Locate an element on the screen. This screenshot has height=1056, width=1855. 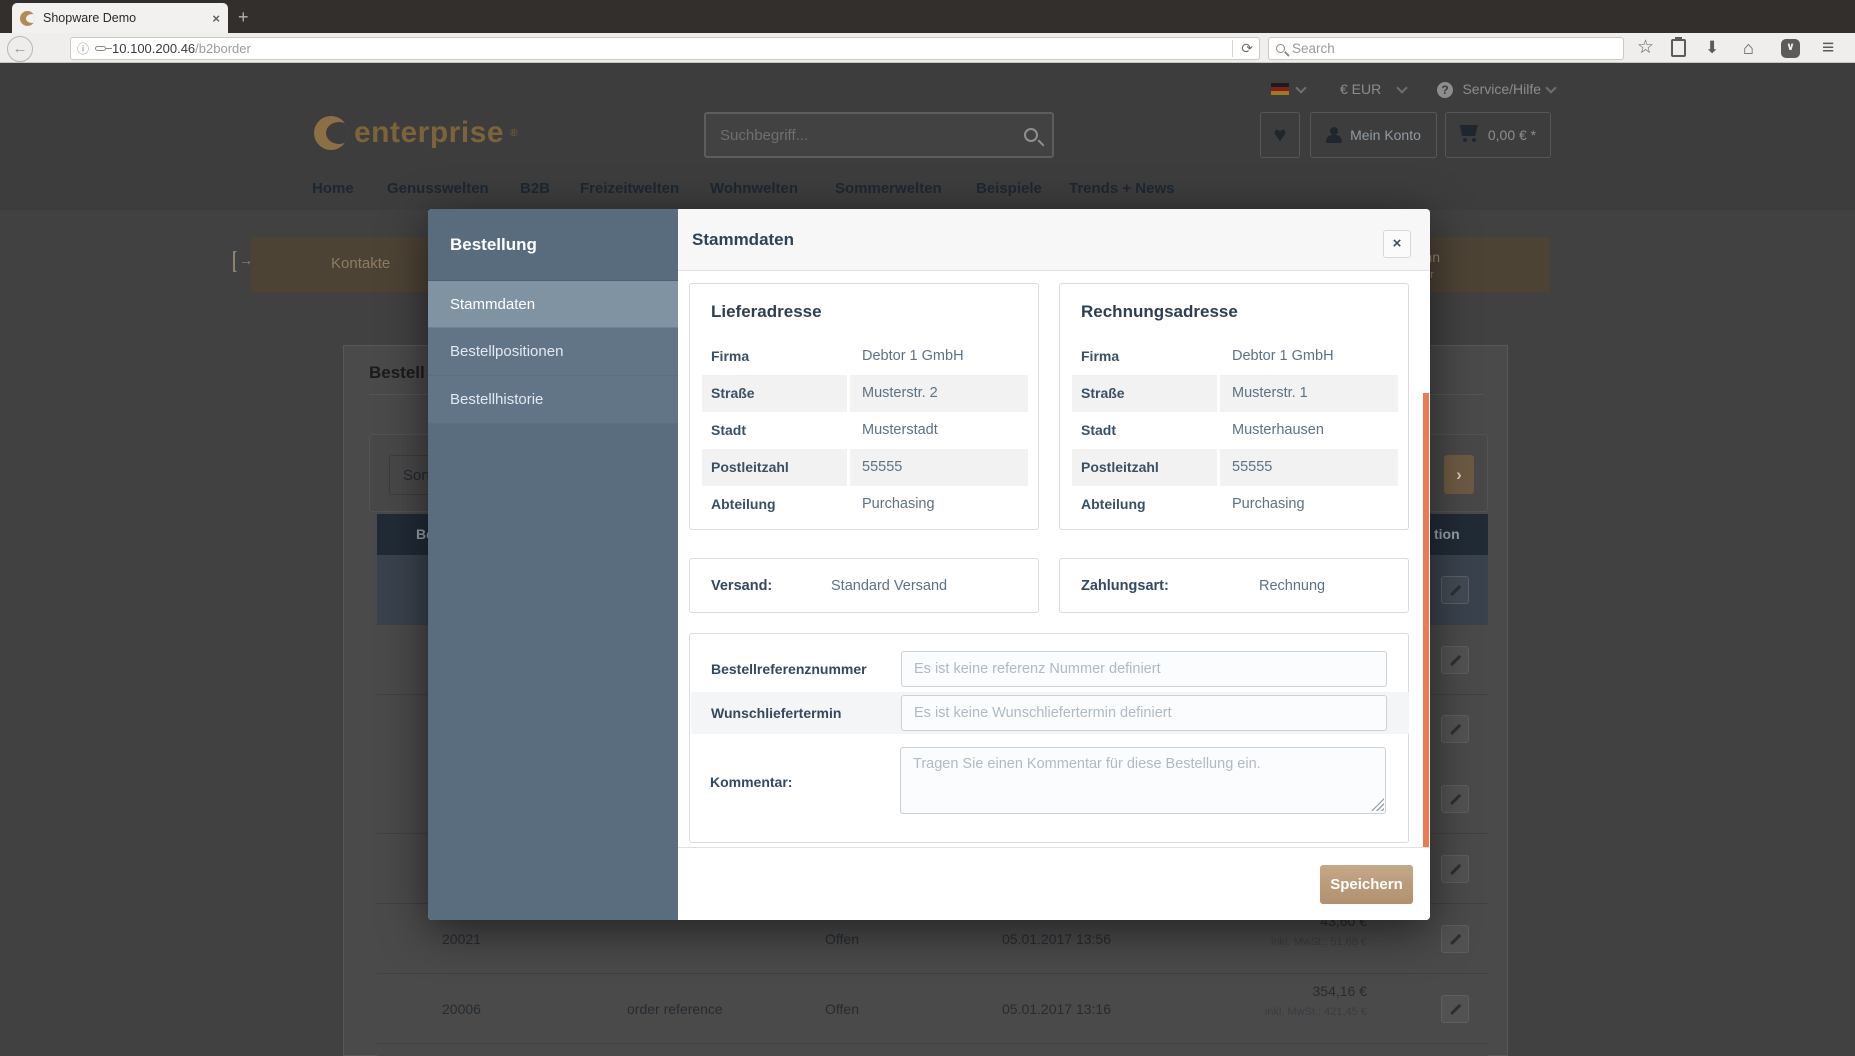
nav-genusswelten: Genusswelten is located at coordinates (438, 188).